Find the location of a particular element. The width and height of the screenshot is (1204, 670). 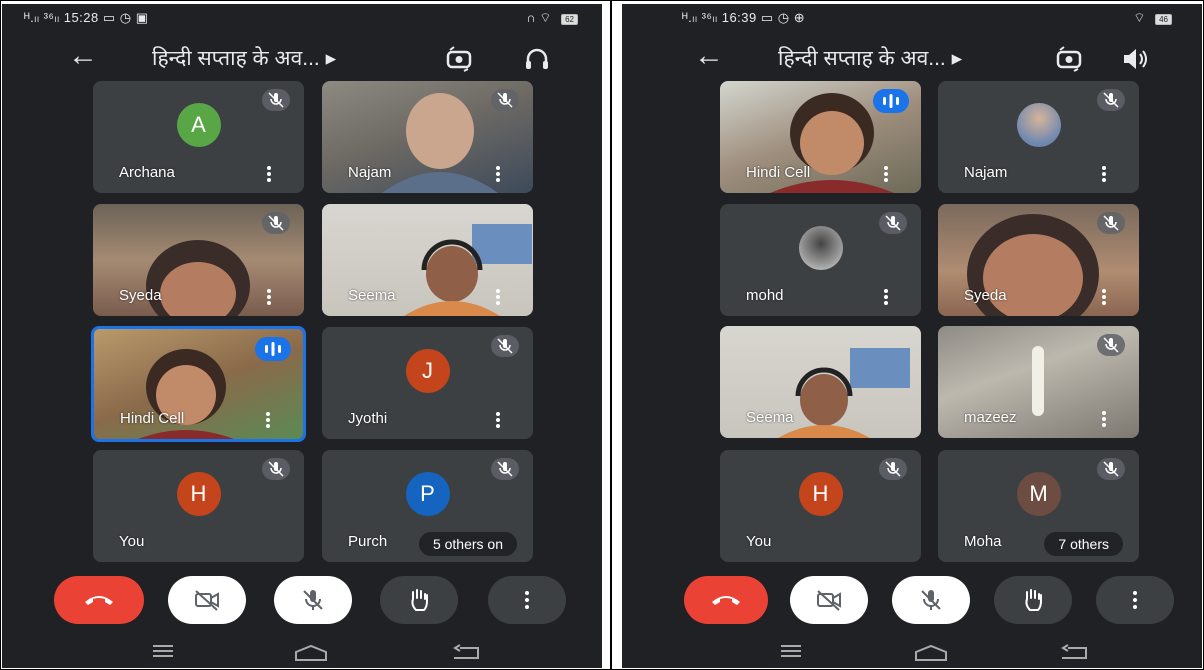

others-count: 7 others is located at coordinates (1083, 544).